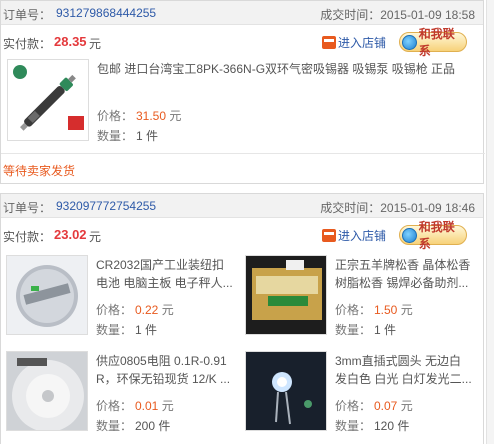 The height and width of the screenshot is (444, 494). Describe the element at coordinates (106, 13) in the screenshot. I see `order-number: 931279868444255` at that location.